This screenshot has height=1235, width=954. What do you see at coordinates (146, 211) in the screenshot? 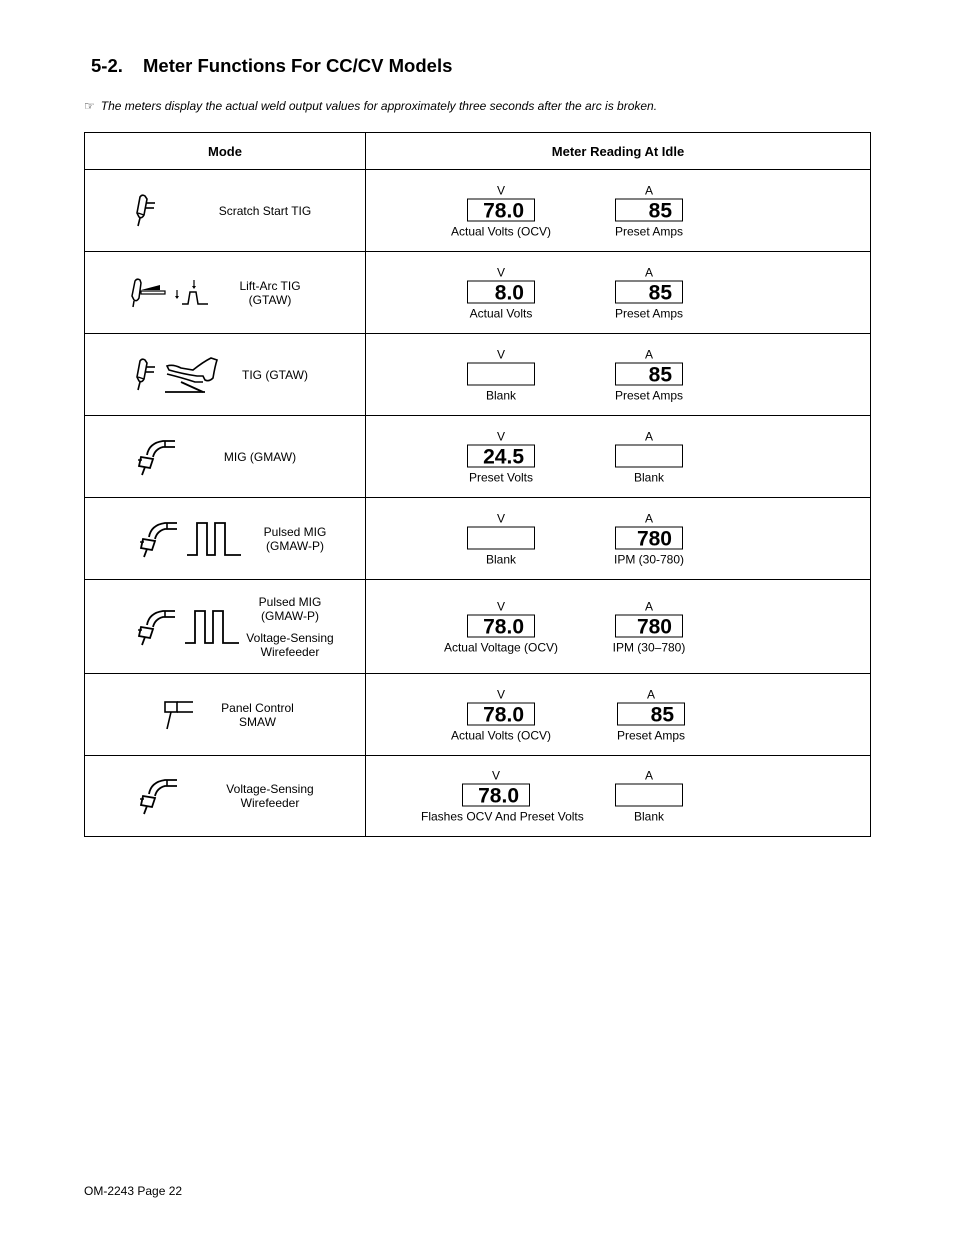
I see `tig-torch-icon` at bounding box center [146, 211].